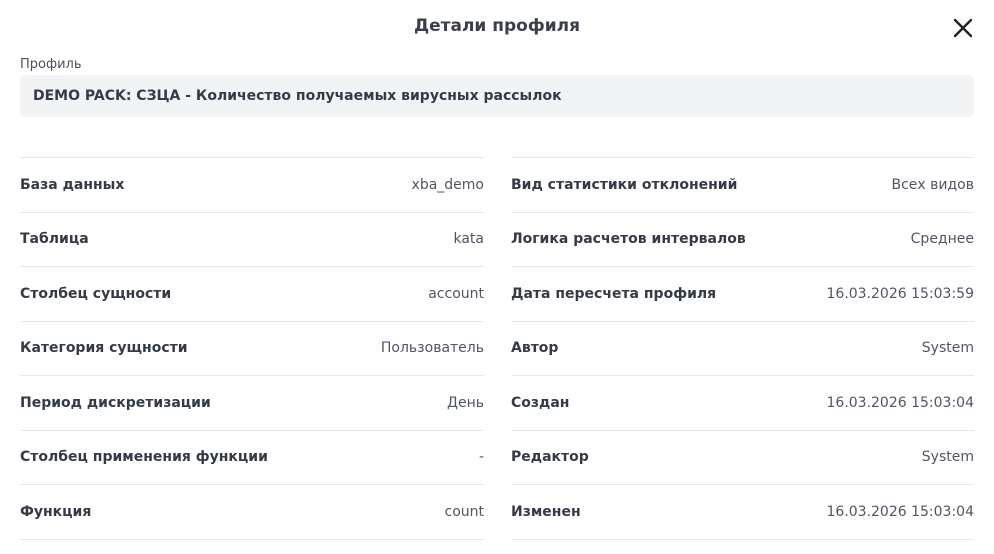 Image resolution: width=994 pixels, height=554 pixels. I want to click on detail-value: Пользователь, so click(432, 348).